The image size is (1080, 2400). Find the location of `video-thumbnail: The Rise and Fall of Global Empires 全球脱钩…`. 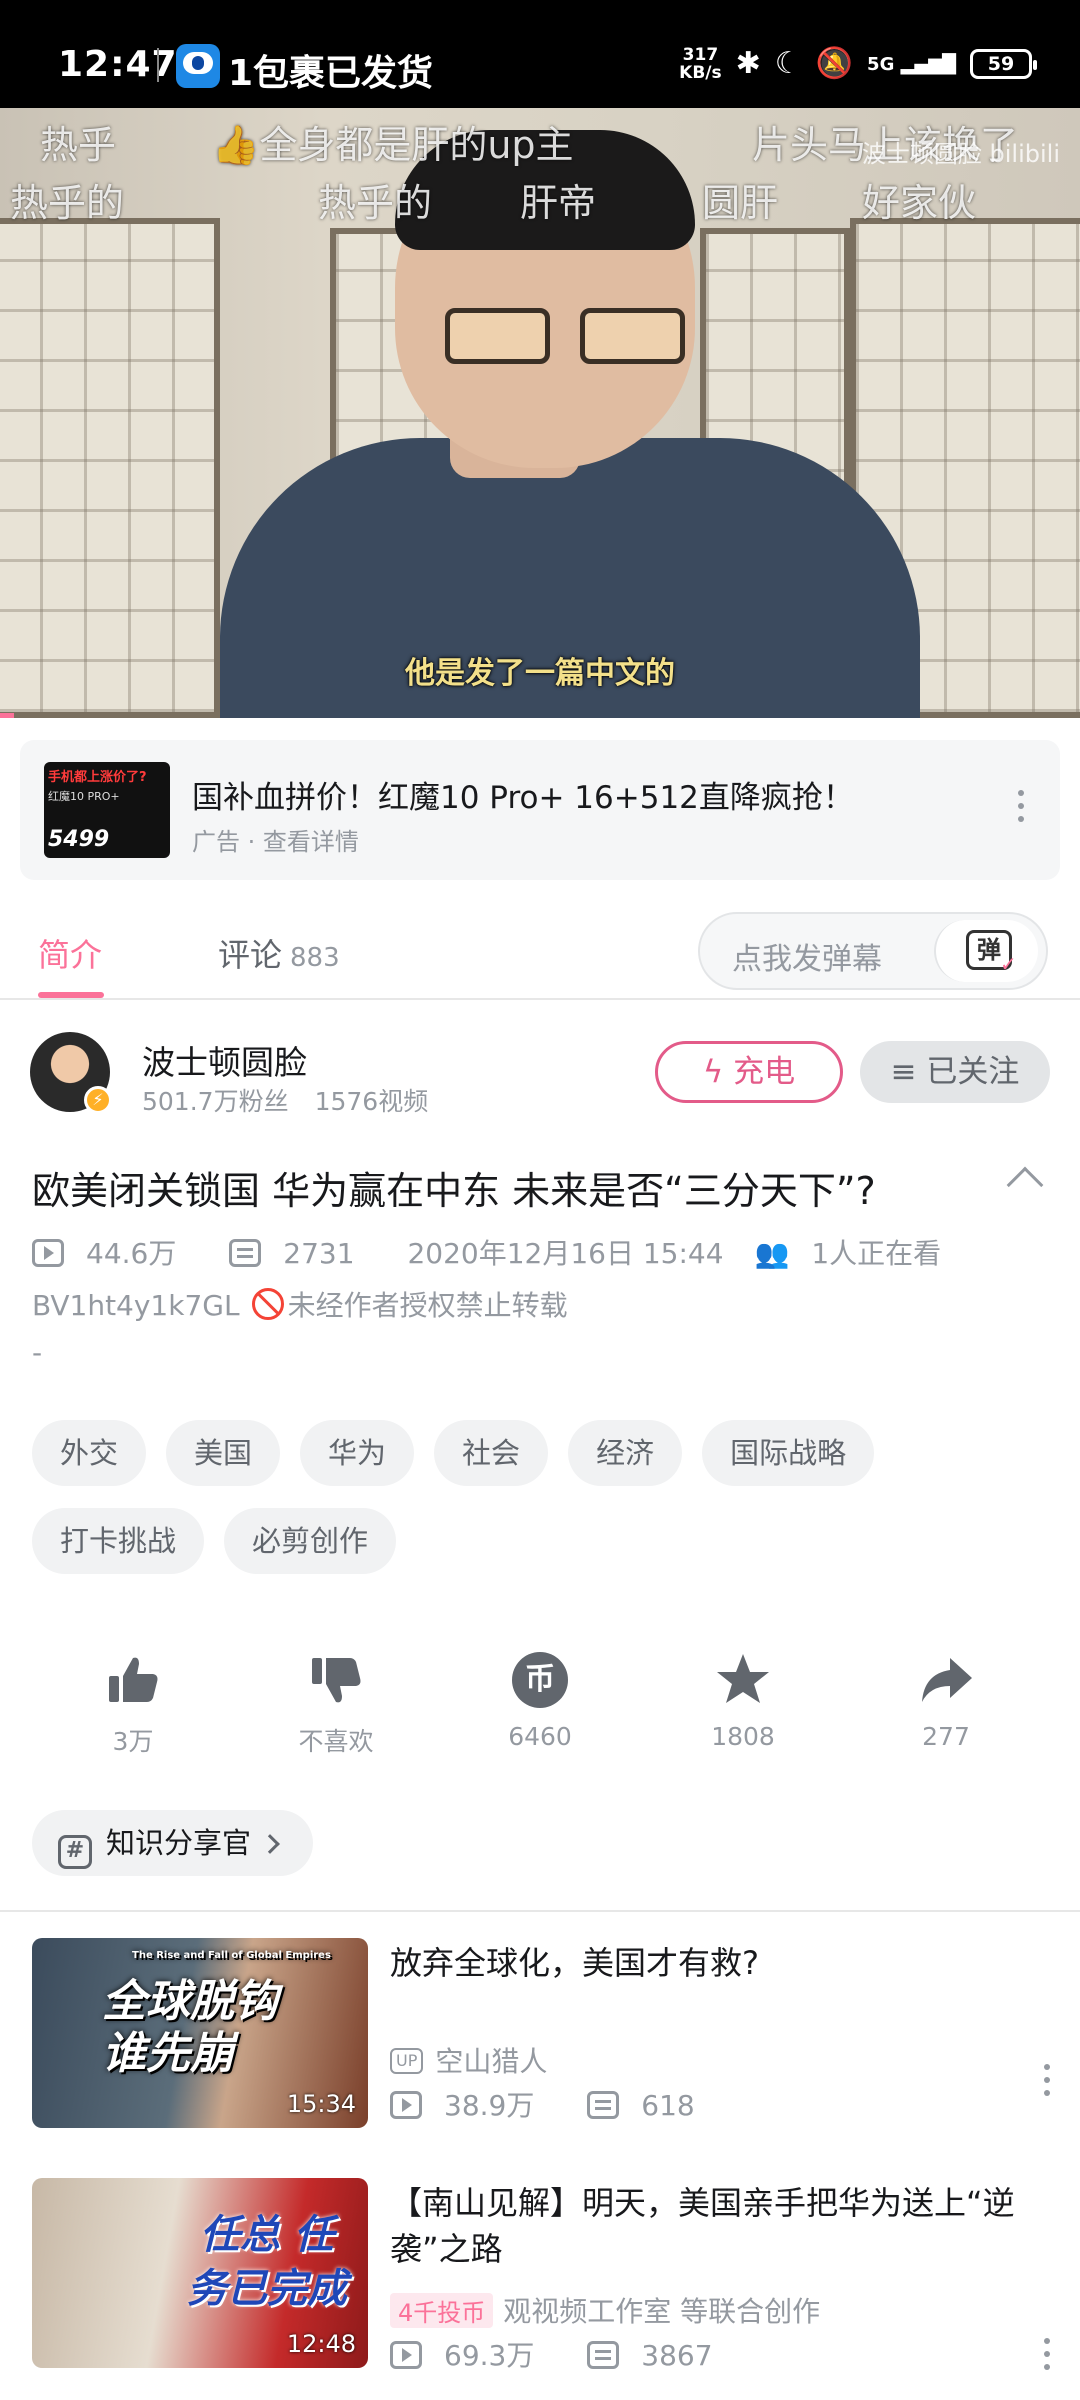

video-thumbnail: The Rise and Fall of Global Empires 全球脱钩… is located at coordinates (200, 2033).